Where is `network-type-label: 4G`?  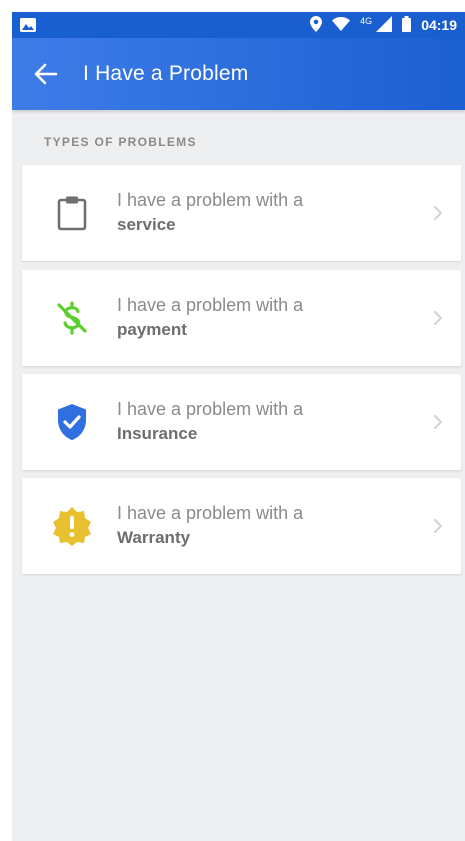
network-type-label: 4G is located at coordinates (366, 21).